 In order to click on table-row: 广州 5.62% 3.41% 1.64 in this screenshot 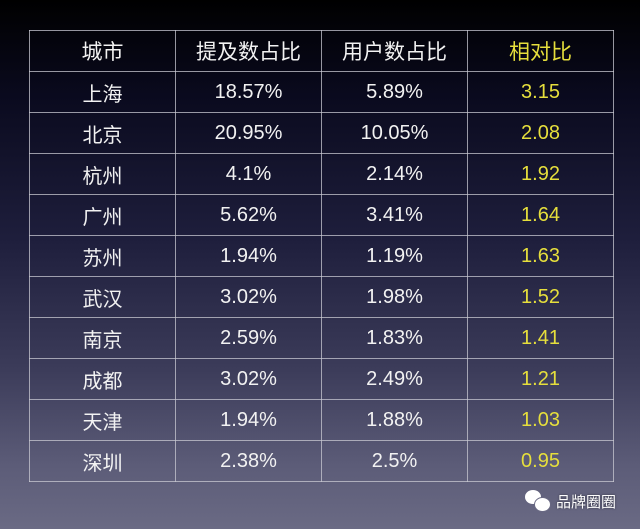, I will do `click(321, 215)`.